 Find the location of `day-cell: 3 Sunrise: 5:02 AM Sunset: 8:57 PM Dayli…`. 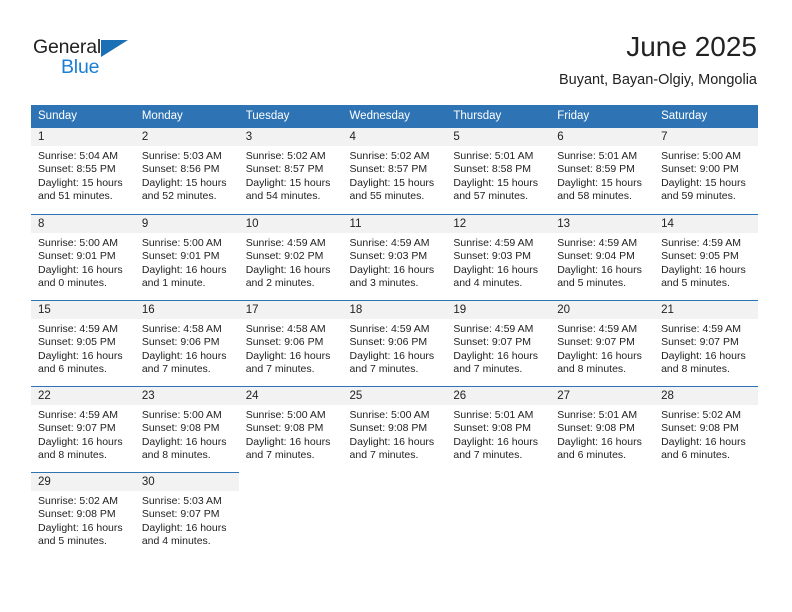

day-cell: 3 Sunrise: 5:02 AM Sunset: 8:57 PM Dayli… is located at coordinates (290, 171).